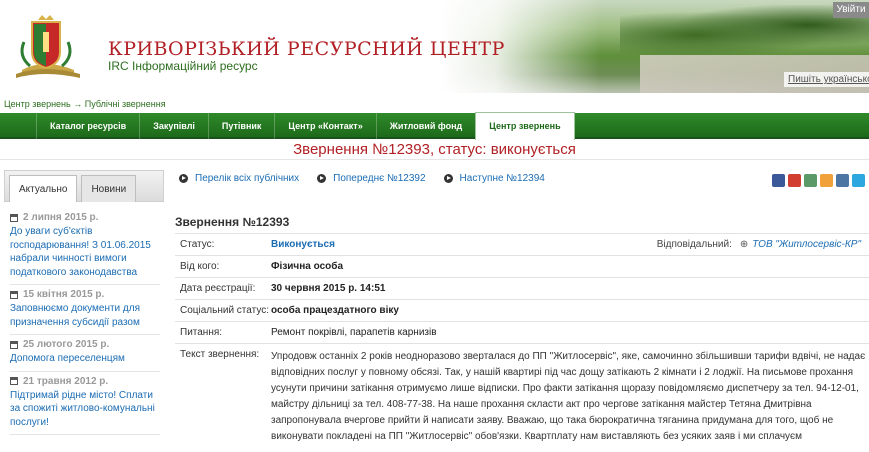  Describe the element at coordinates (224, 310) in the screenshot. I see `social-label: Соціальний статус:` at that location.